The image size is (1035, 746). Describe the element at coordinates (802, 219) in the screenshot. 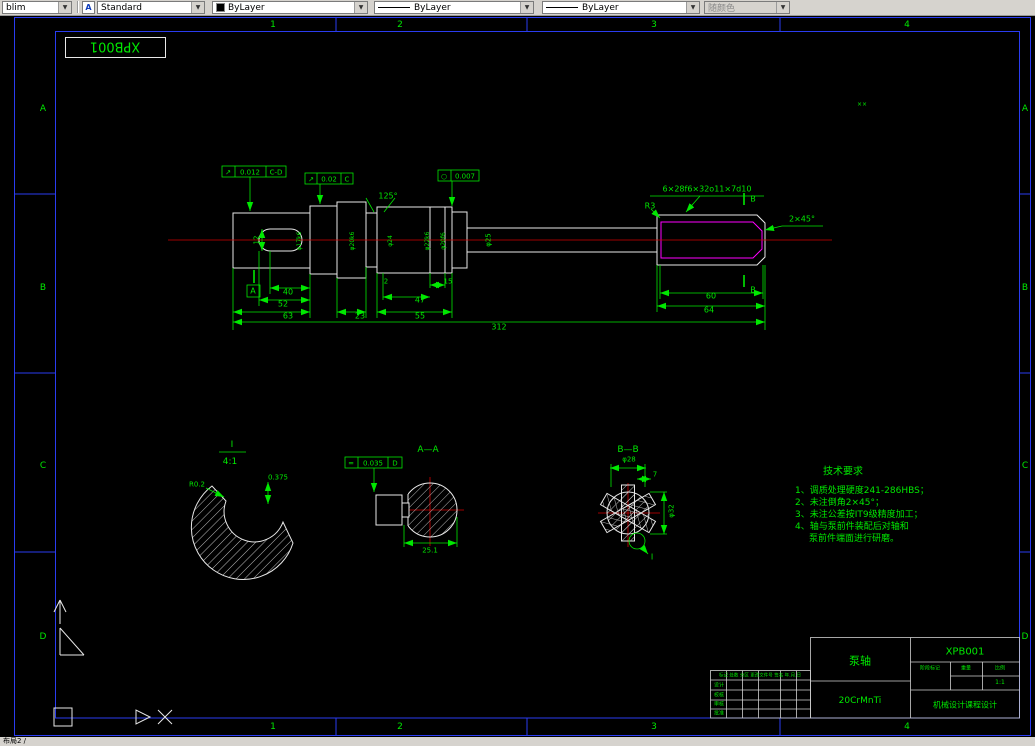

I see `dim-chamfer: 2×45°` at that location.